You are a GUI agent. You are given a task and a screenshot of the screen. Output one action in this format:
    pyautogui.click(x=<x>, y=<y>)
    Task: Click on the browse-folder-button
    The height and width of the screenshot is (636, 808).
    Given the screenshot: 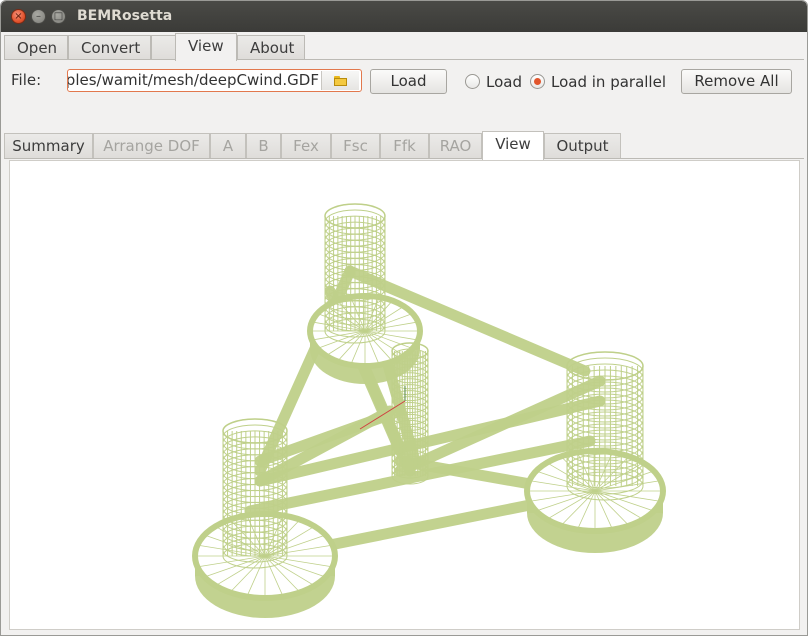 What is the action you would take?
    pyautogui.click(x=340, y=80)
    